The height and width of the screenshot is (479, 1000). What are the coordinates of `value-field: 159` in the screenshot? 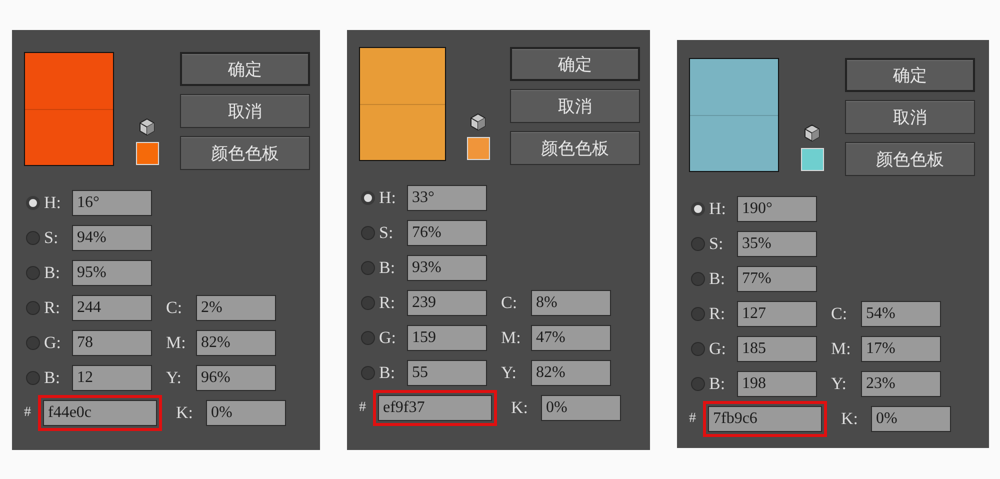 It's located at (447, 338).